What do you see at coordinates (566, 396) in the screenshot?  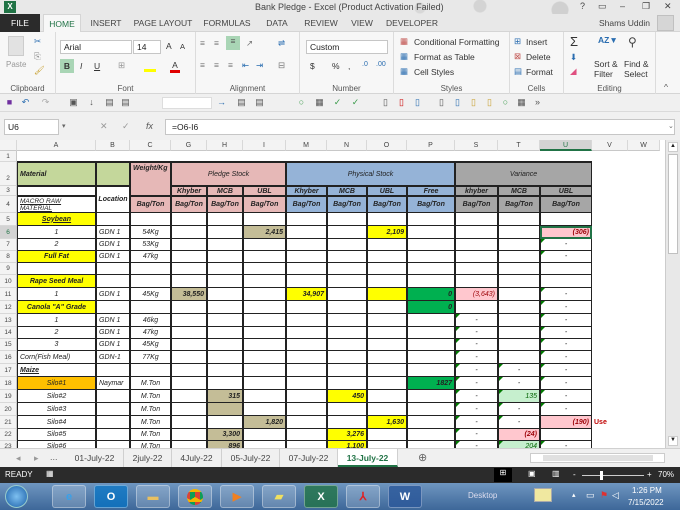 I see `cell-u19: -` at bounding box center [566, 396].